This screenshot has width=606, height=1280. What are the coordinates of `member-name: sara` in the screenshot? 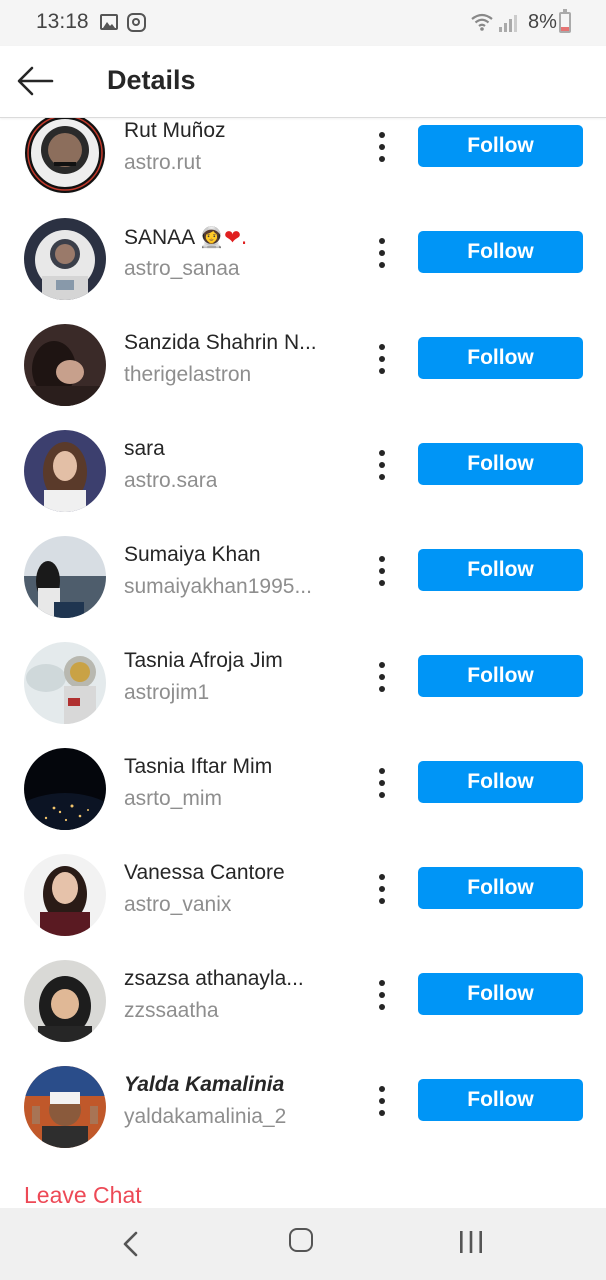 It's located at (144, 448).